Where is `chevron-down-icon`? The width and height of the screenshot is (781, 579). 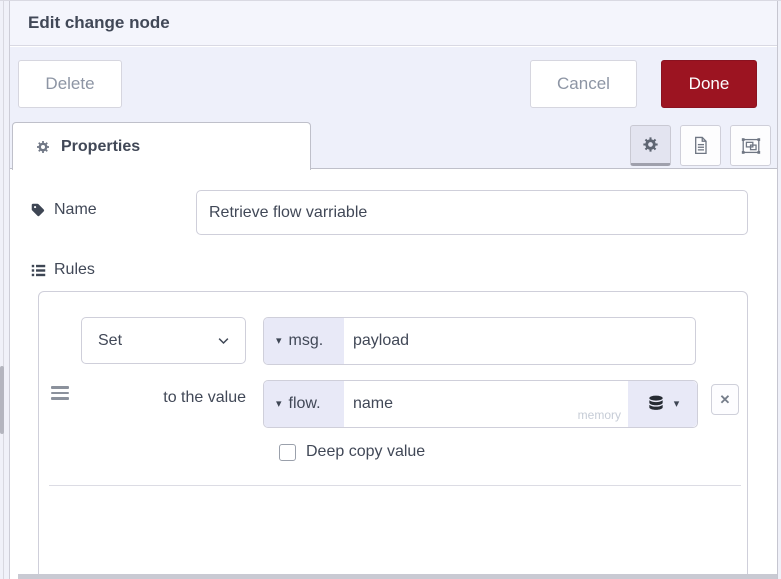 chevron-down-icon is located at coordinates (223, 340).